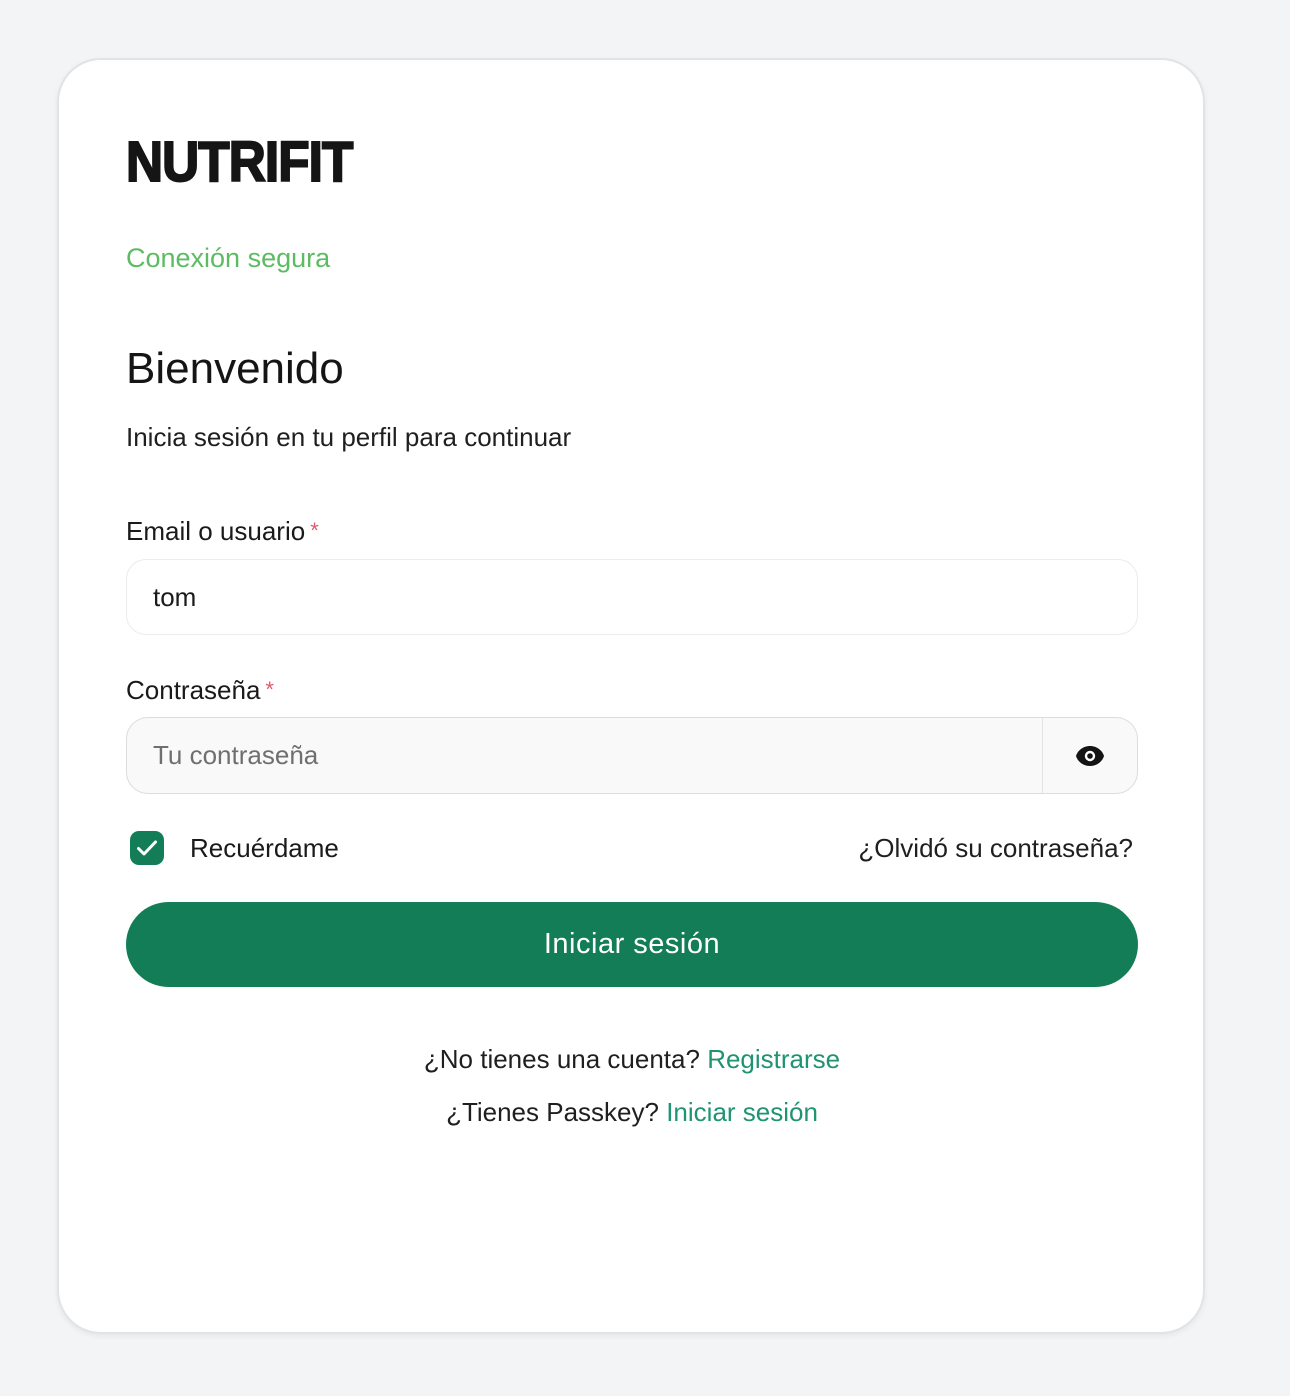 The height and width of the screenshot is (1396, 1290). I want to click on sign-in-button: Iniciar sesión, so click(632, 944).